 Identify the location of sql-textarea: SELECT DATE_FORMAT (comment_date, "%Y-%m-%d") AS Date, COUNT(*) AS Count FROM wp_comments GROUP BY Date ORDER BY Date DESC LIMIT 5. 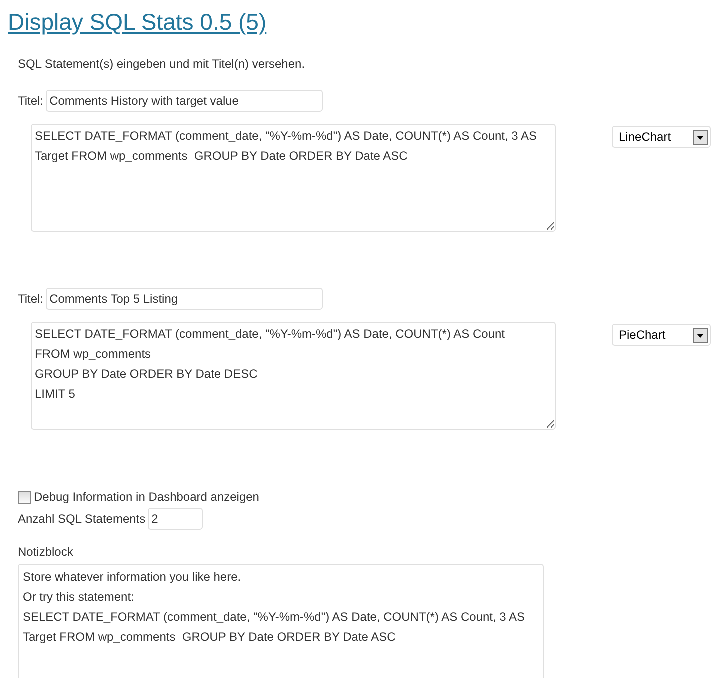
(293, 376).